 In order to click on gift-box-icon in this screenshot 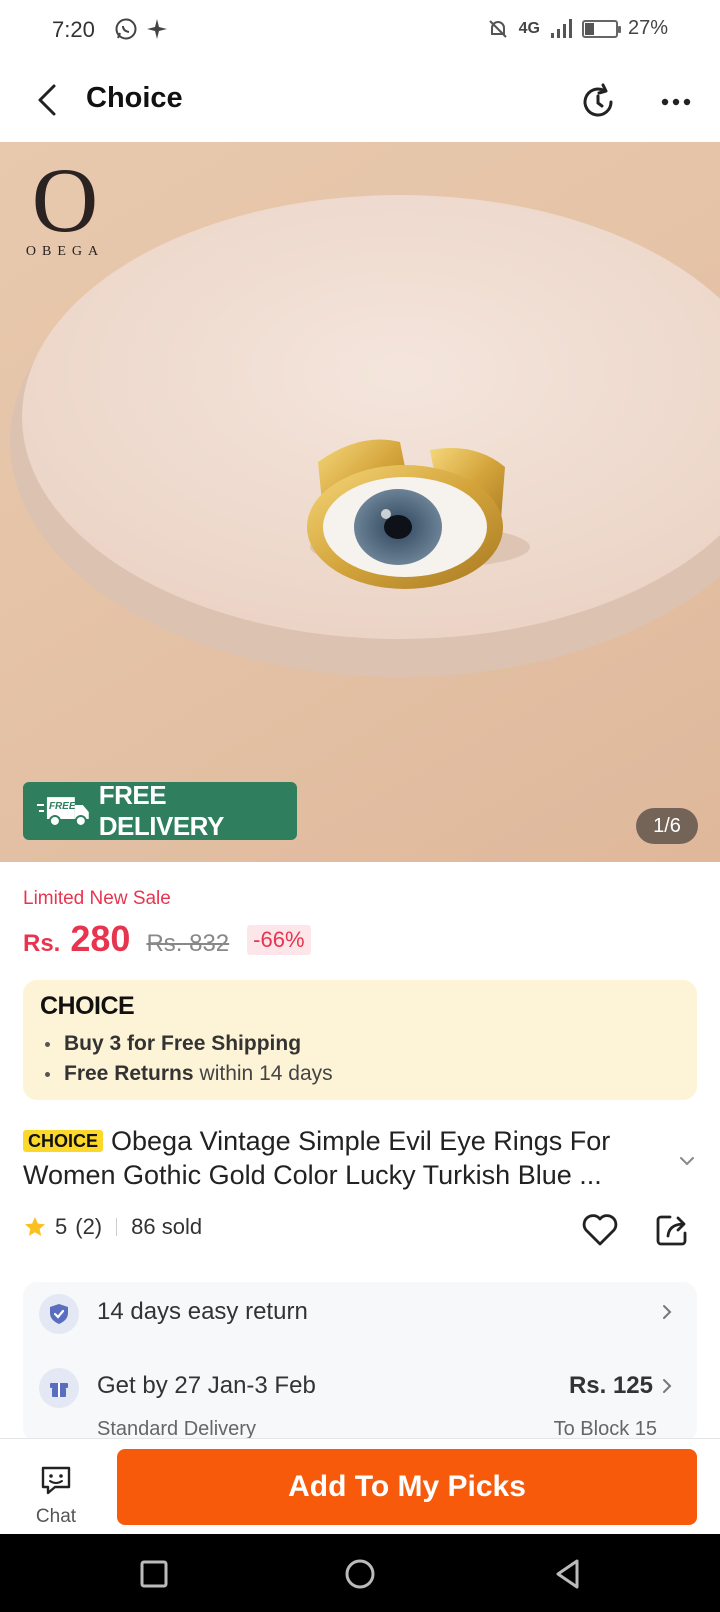, I will do `click(59, 1388)`.